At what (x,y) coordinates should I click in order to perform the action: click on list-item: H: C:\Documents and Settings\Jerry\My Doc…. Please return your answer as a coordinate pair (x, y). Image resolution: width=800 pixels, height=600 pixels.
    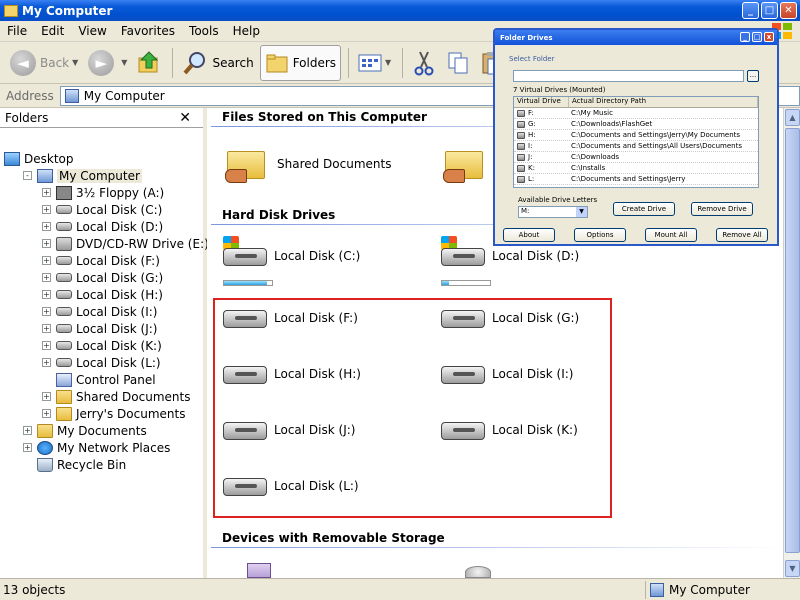
    Looking at the image, I should click on (636, 135).